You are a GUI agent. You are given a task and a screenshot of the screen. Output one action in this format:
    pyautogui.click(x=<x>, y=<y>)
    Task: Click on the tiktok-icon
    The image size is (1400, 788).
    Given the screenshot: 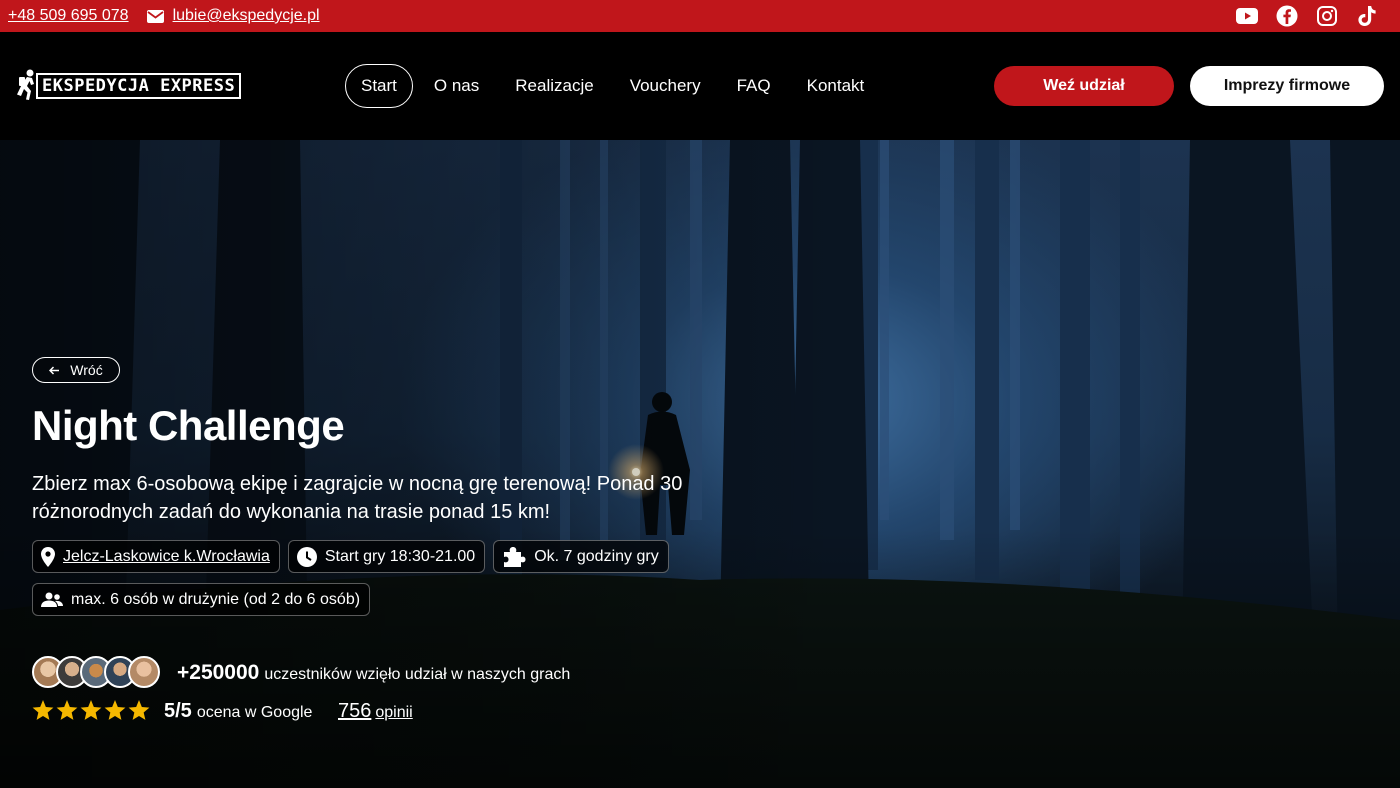 What is the action you would take?
    pyautogui.click(x=1367, y=16)
    